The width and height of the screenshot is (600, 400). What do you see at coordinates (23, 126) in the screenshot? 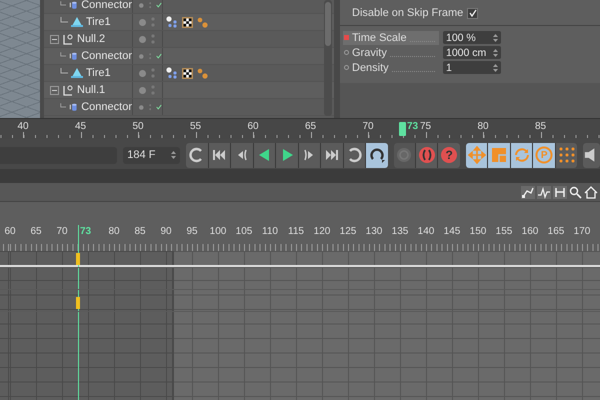
I see `frame-number: 40` at bounding box center [23, 126].